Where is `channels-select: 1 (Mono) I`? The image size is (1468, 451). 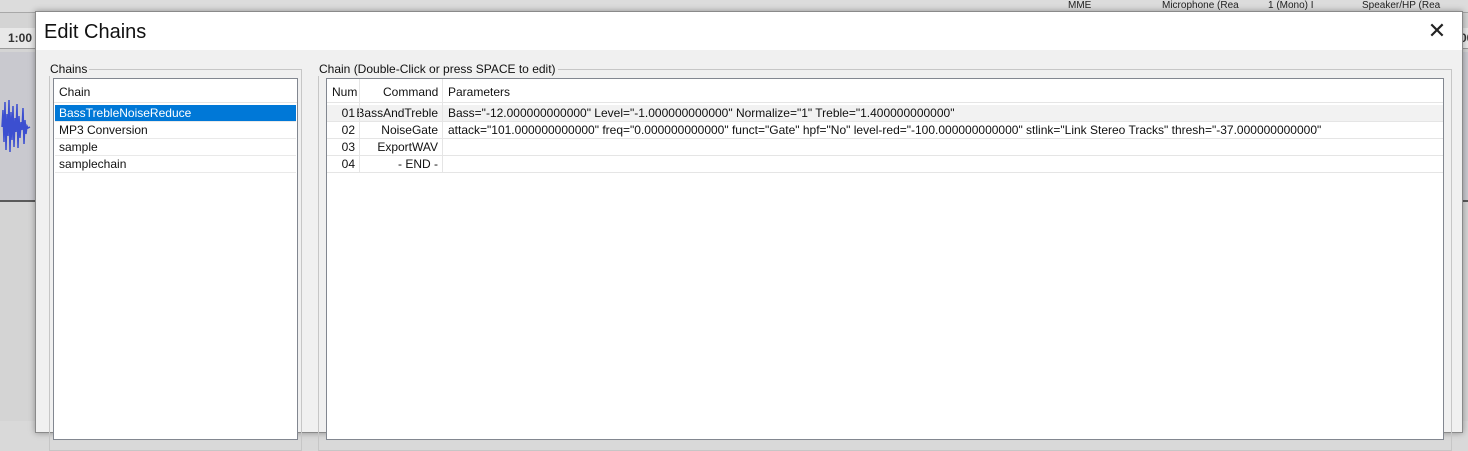
channels-select: 1 (Mono) I is located at coordinates (1291, 5).